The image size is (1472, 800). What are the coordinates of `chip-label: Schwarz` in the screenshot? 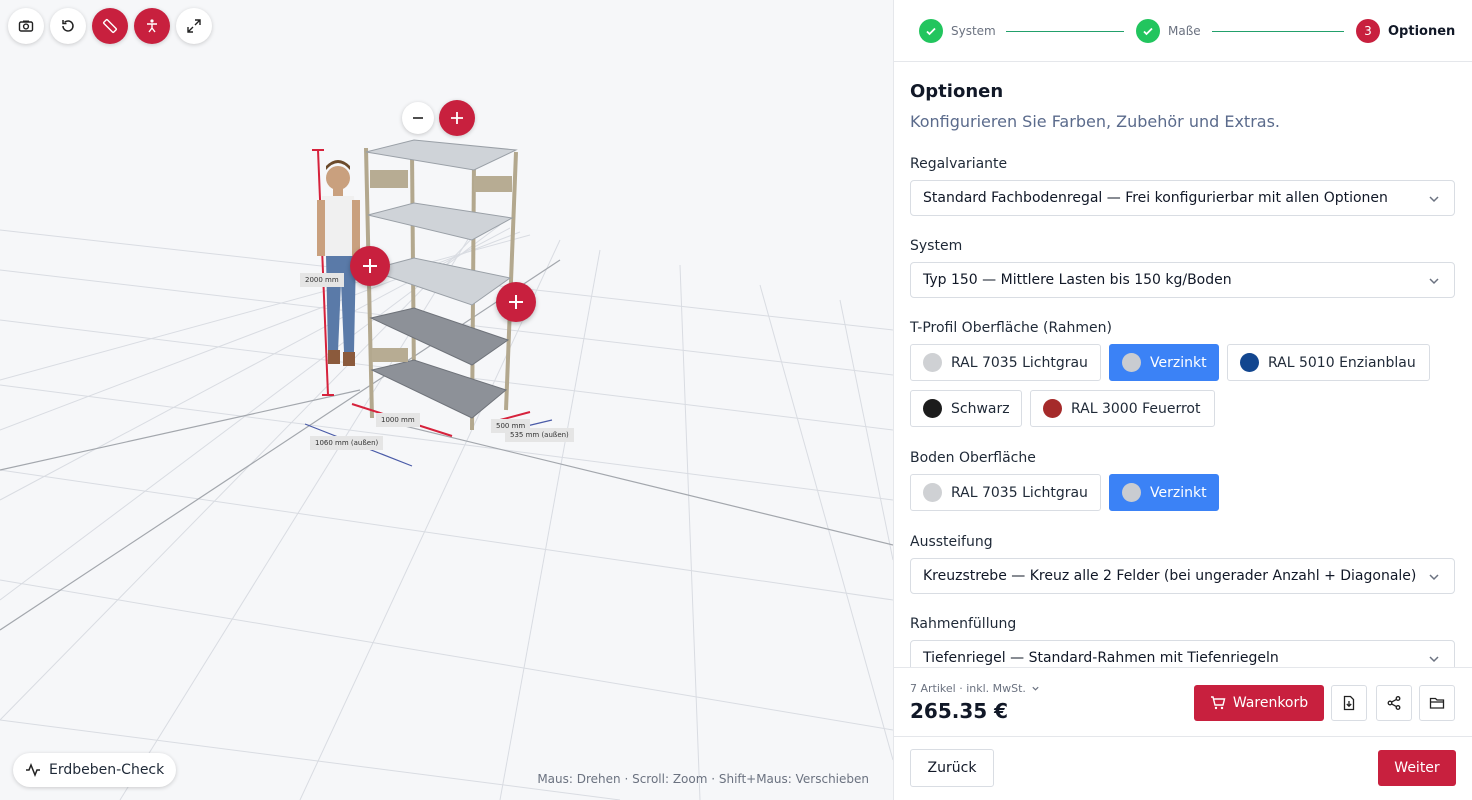 It's located at (980, 408).